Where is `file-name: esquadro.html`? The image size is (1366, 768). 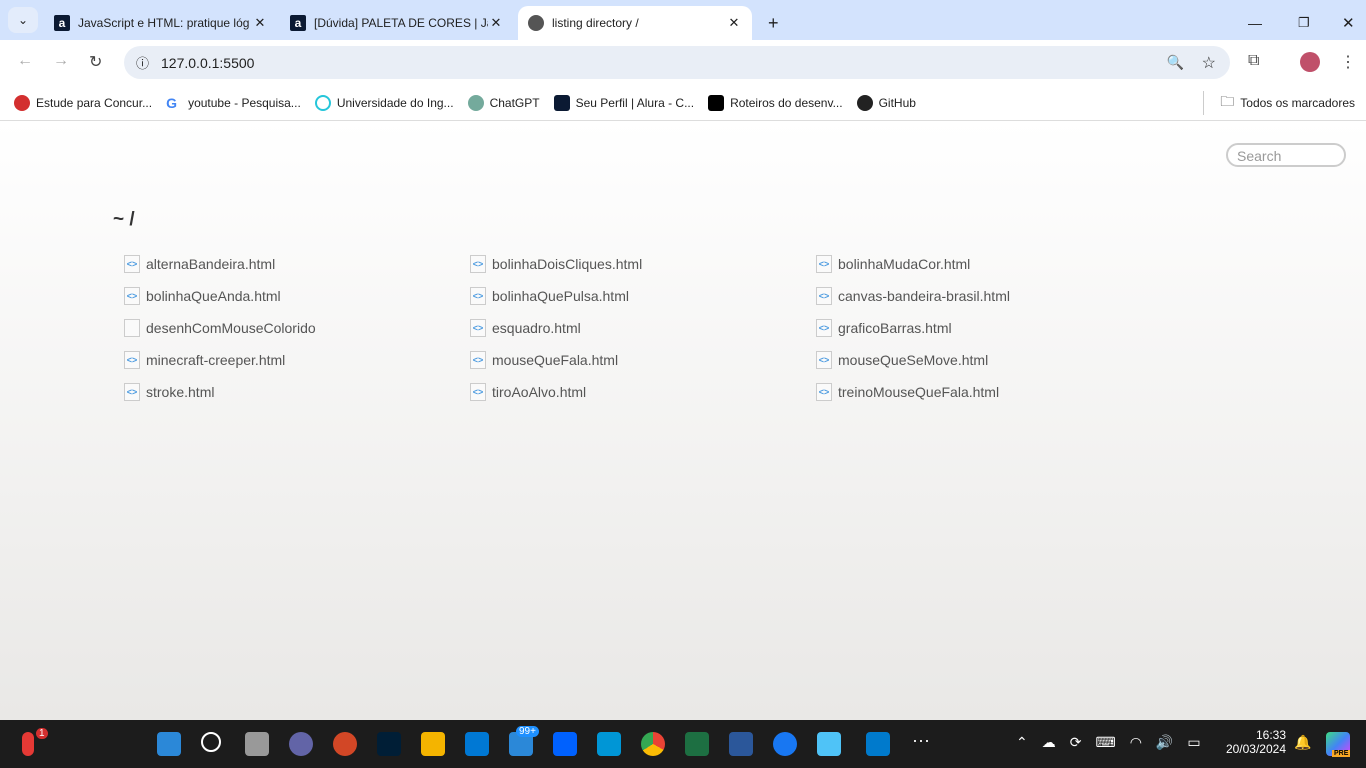 file-name: esquadro.html is located at coordinates (536, 328).